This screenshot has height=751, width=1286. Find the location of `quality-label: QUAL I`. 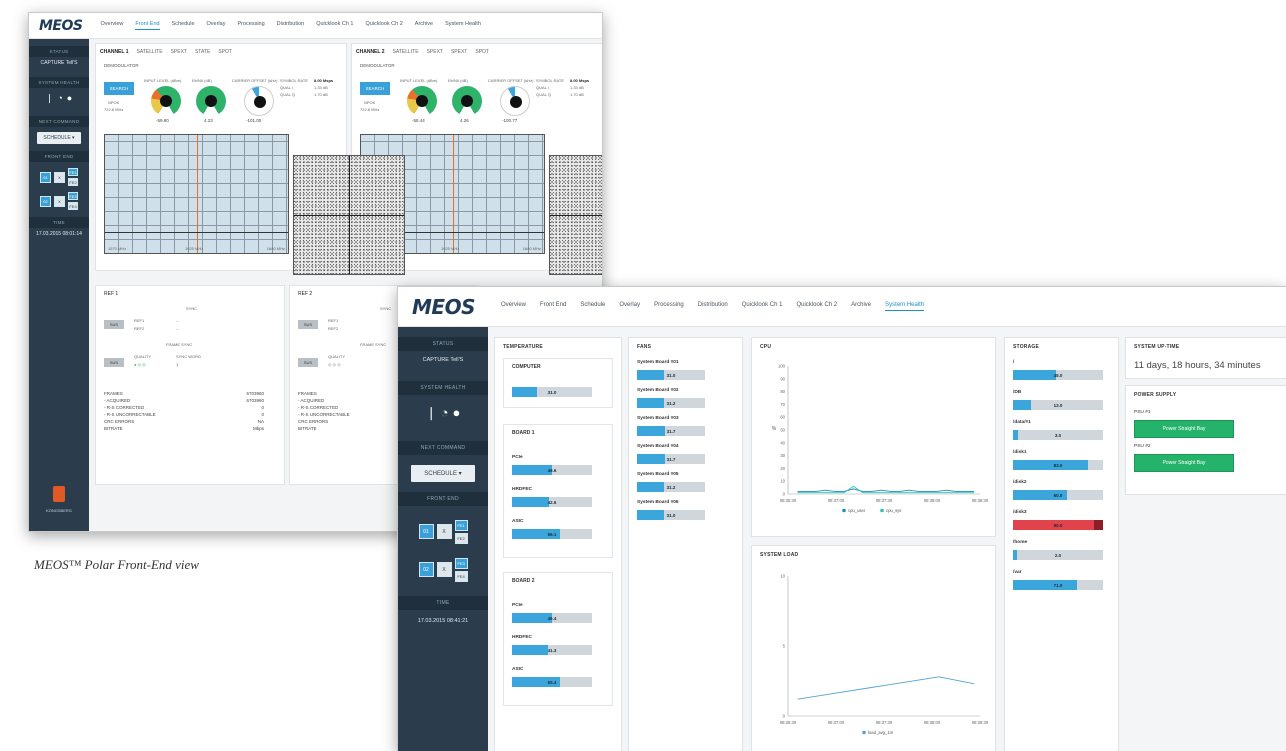

quality-label: QUAL I is located at coordinates (542, 87).